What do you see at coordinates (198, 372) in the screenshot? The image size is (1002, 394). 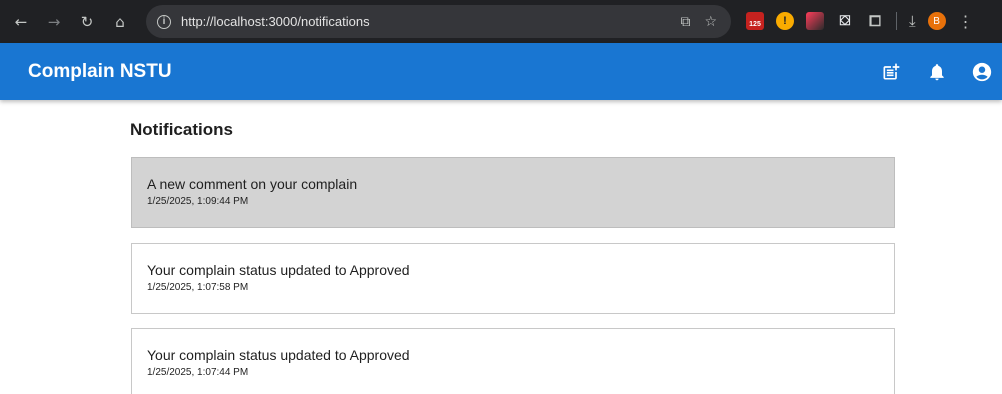 I see `notification-timestamp: 1/25/2025, 1:07:44 PM` at bounding box center [198, 372].